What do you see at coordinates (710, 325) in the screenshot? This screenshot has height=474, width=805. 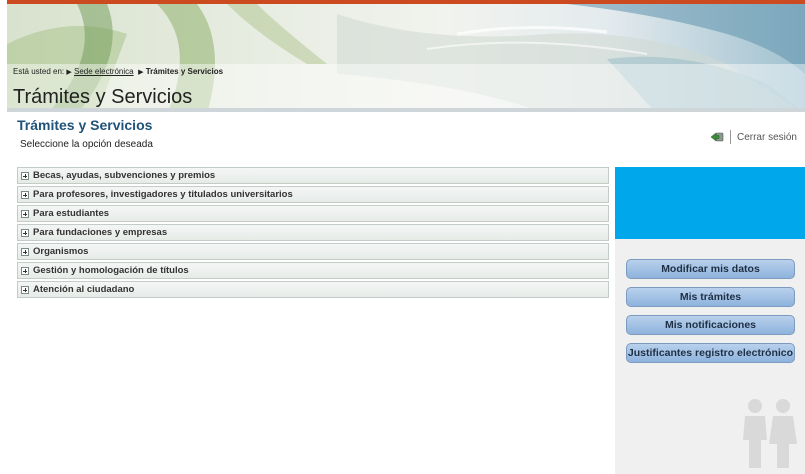 I see `my-notifications-button: Mis notificaciones` at bounding box center [710, 325].